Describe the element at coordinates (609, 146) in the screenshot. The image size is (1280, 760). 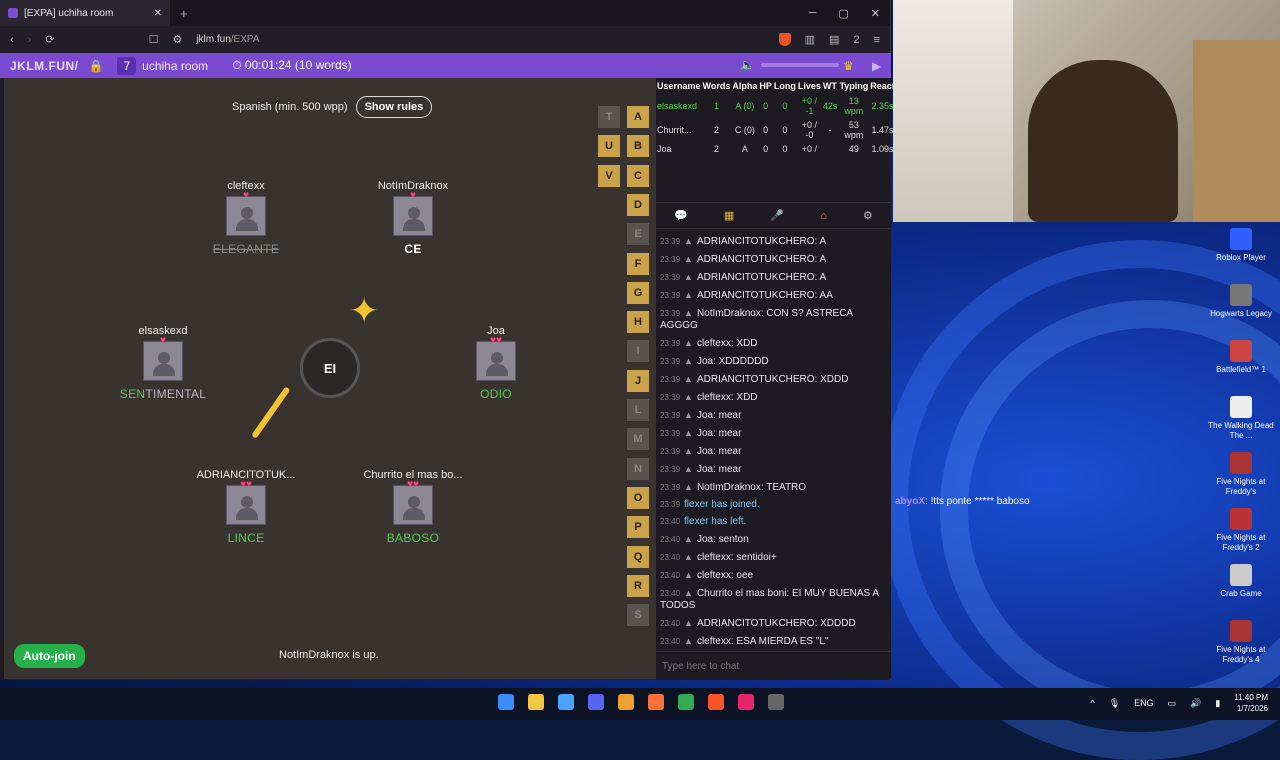
I see `letter-u: U` at that location.